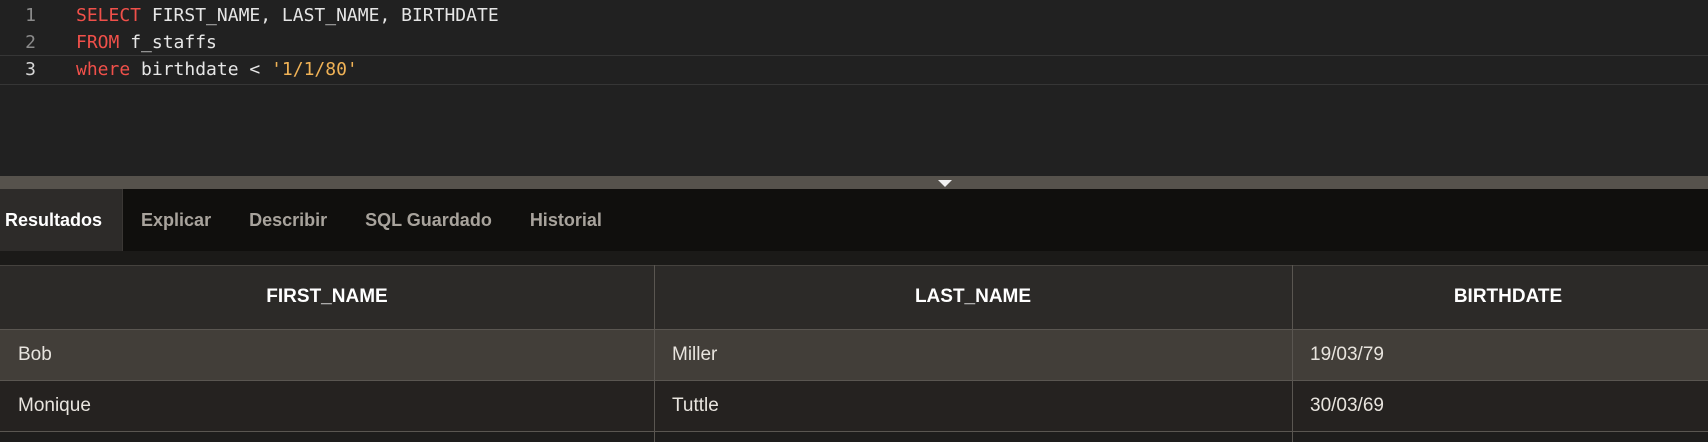 The width and height of the screenshot is (1708, 442). Describe the element at coordinates (98, 42) in the screenshot. I see `keyword-token: FROM` at that location.